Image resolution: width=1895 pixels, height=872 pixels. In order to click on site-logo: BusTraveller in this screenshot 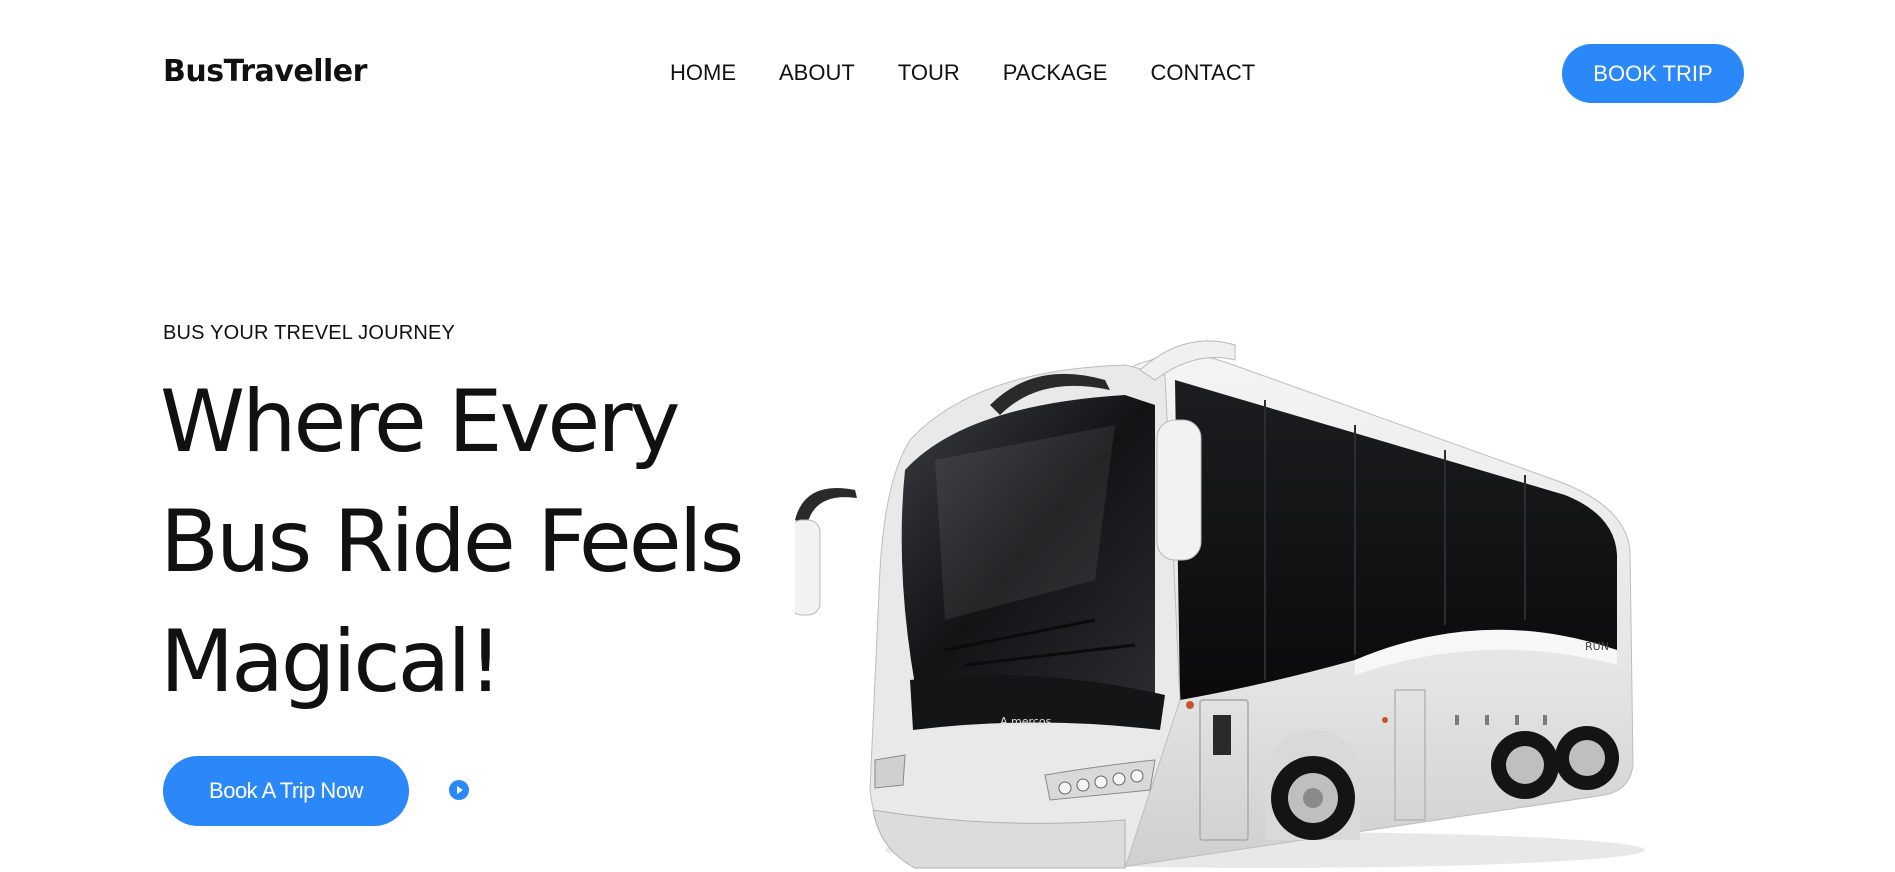, I will do `click(265, 71)`.